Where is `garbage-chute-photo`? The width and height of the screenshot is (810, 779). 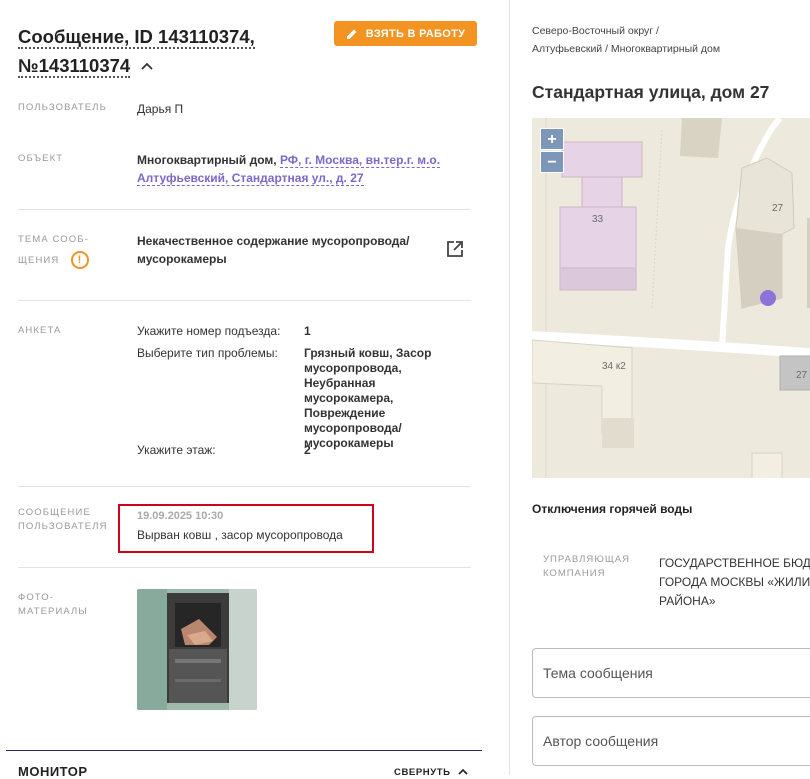 garbage-chute-photo is located at coordinates (197, 649).